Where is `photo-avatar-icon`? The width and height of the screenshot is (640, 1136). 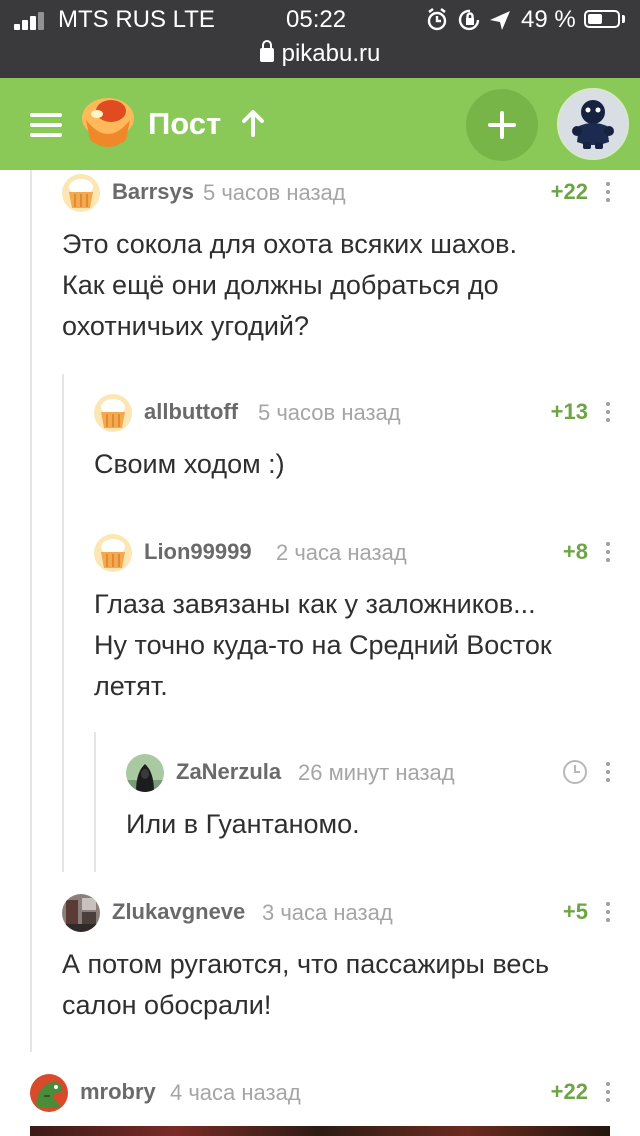
photo-avatar-icon is located at coordinates (81, 913).